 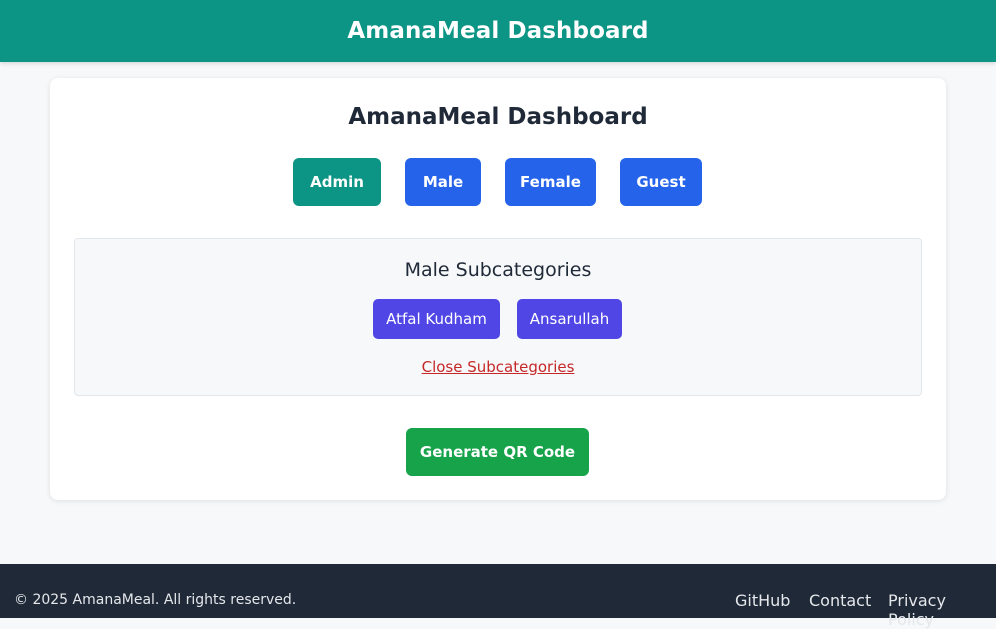 I want to click on subcategory-atfal-kudham-button: Atfal Kudham, so click(x=436, y=319).